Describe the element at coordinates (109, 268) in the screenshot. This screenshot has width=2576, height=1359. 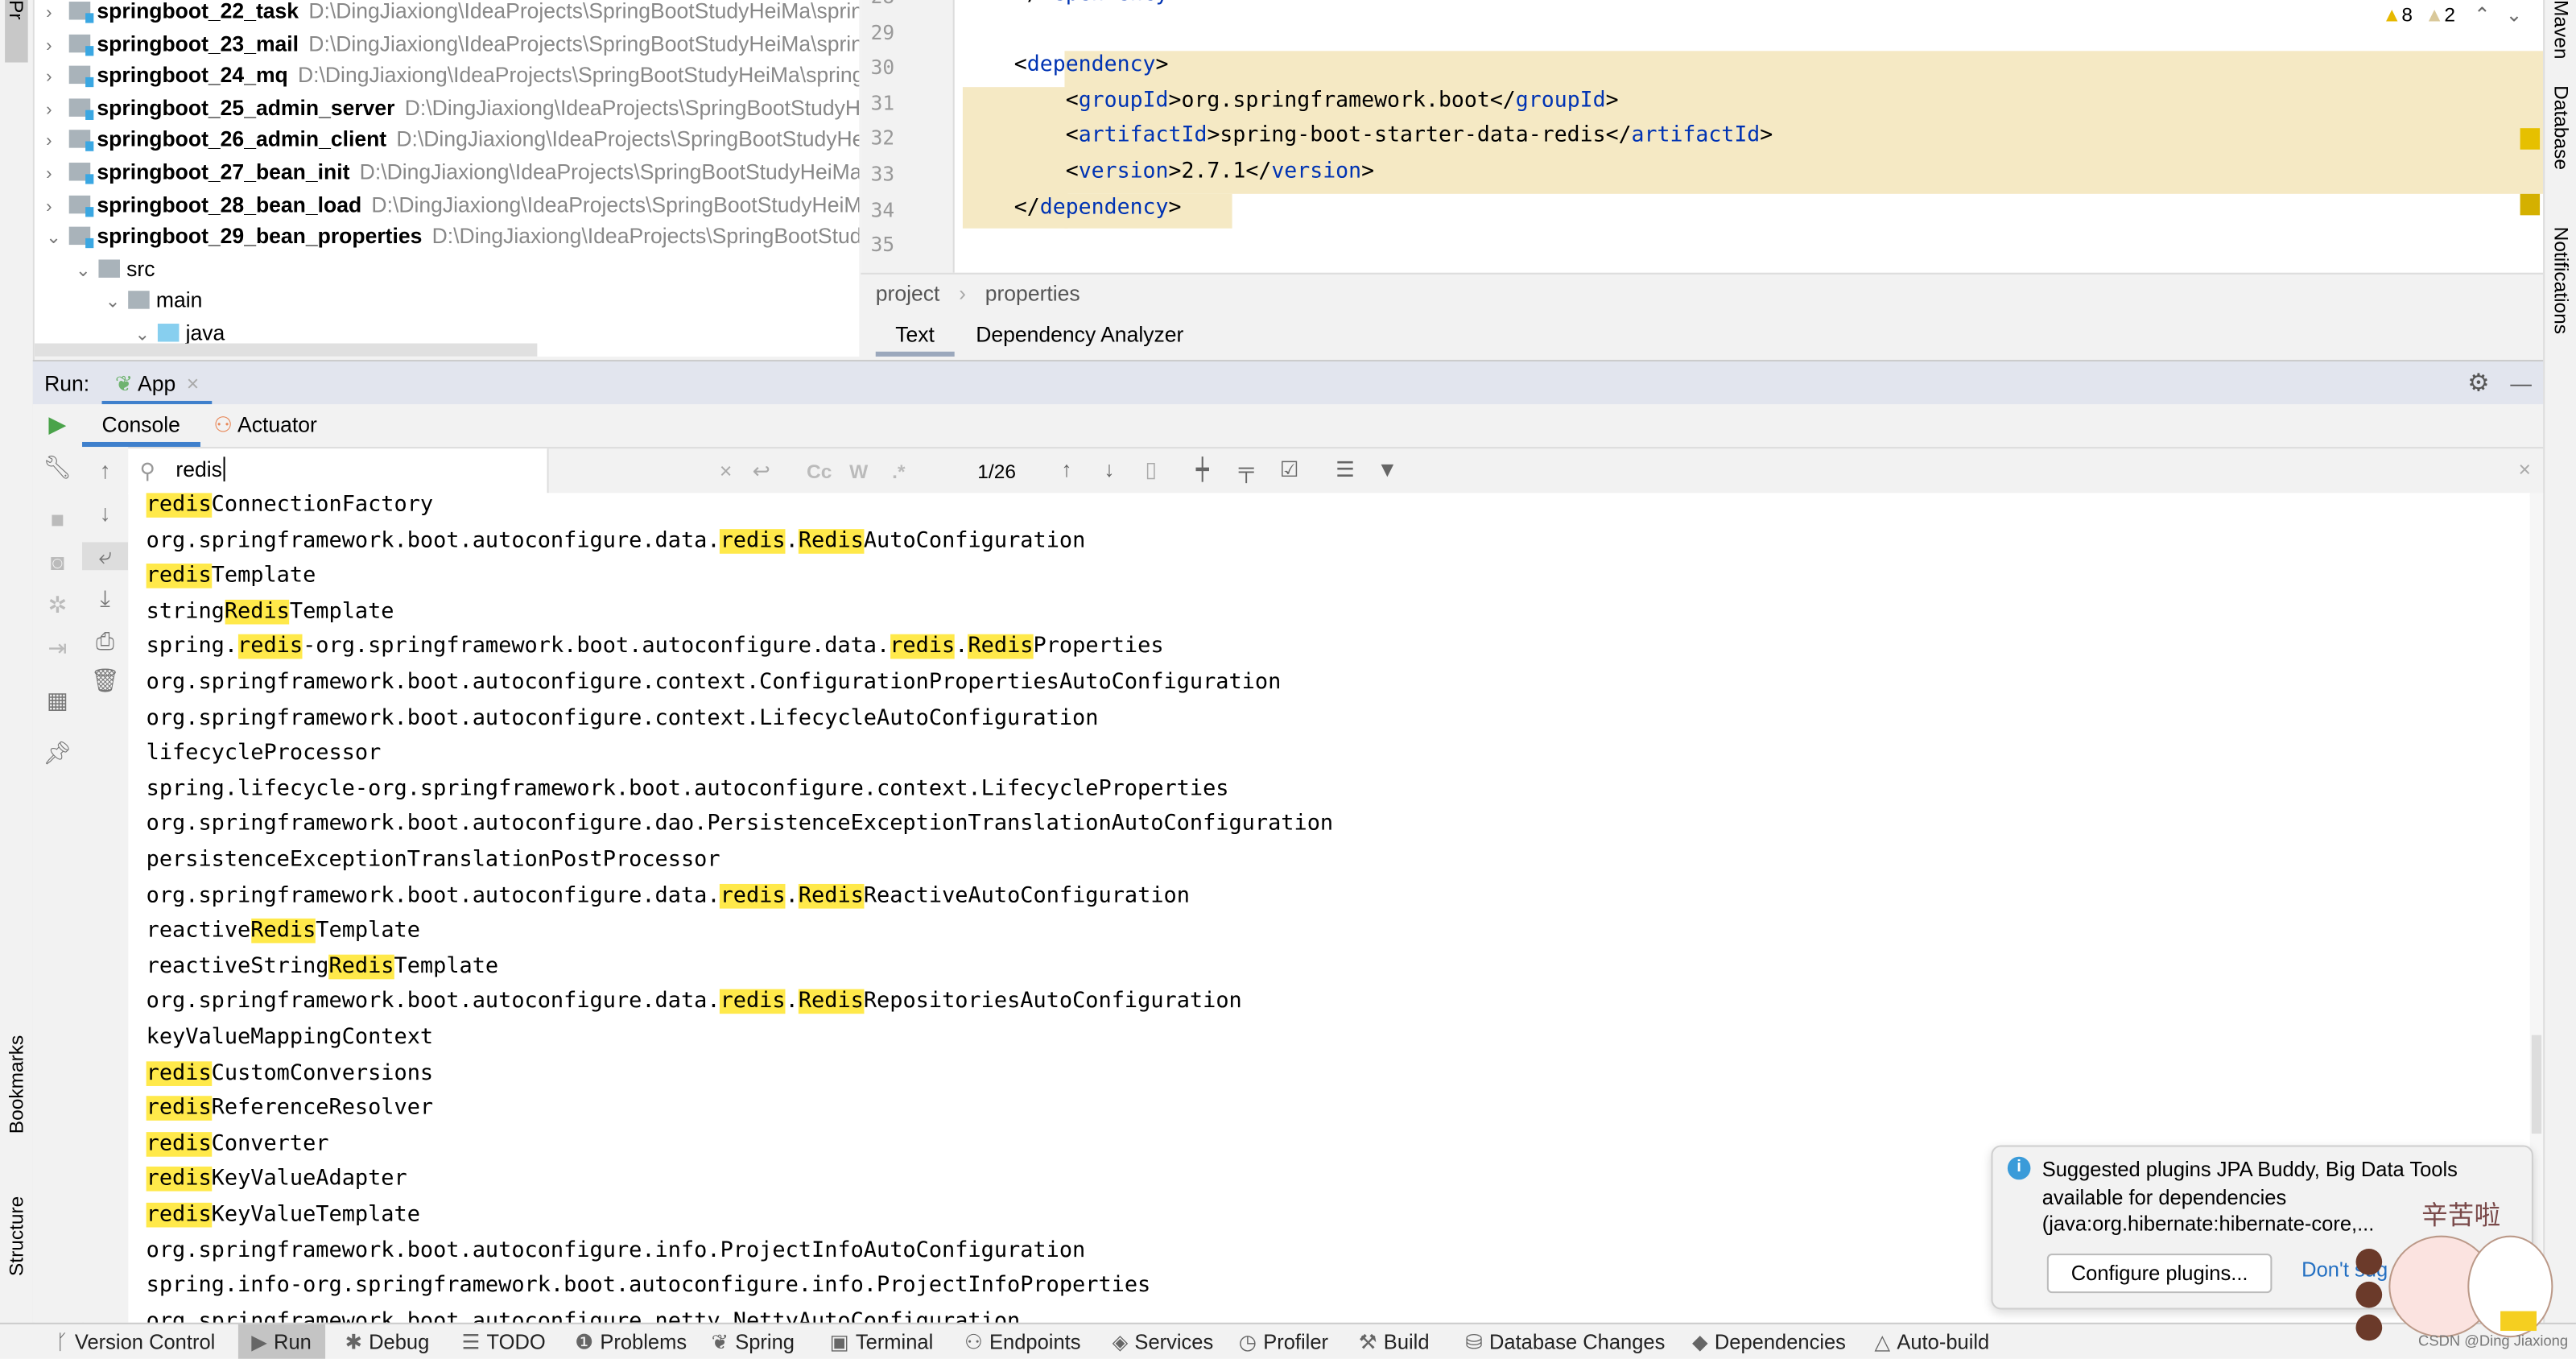
I see `folder-icon` at that location.